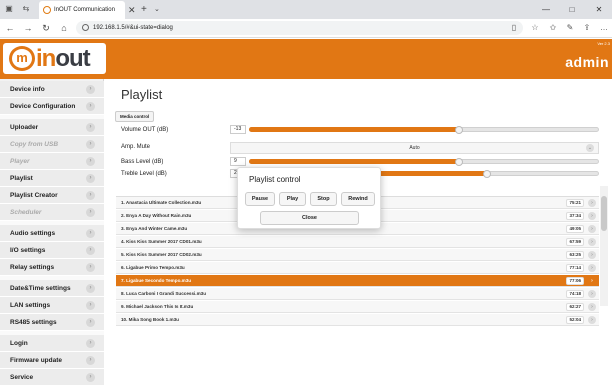  I want to click on version-label: Ver 2.3, so click(603, 43).